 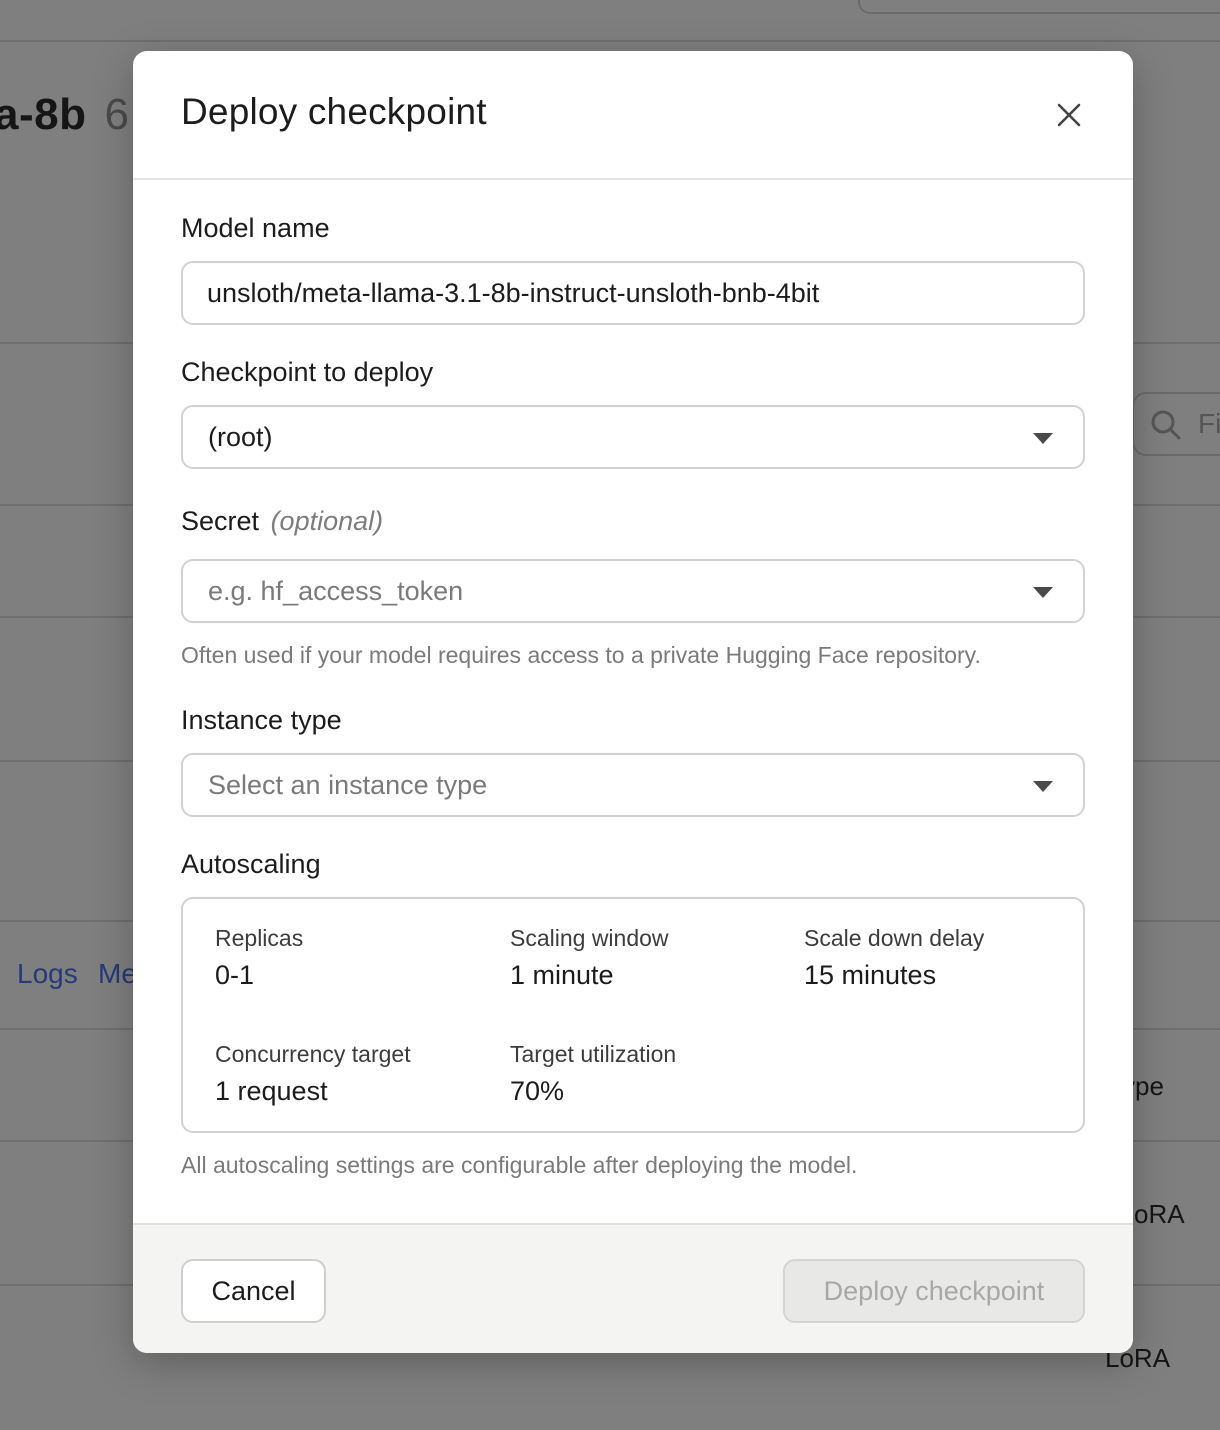 What do you see at coordinates (1166, 425) in the screenshot?
I see `search-icon` at bounding box center [1166, 425].